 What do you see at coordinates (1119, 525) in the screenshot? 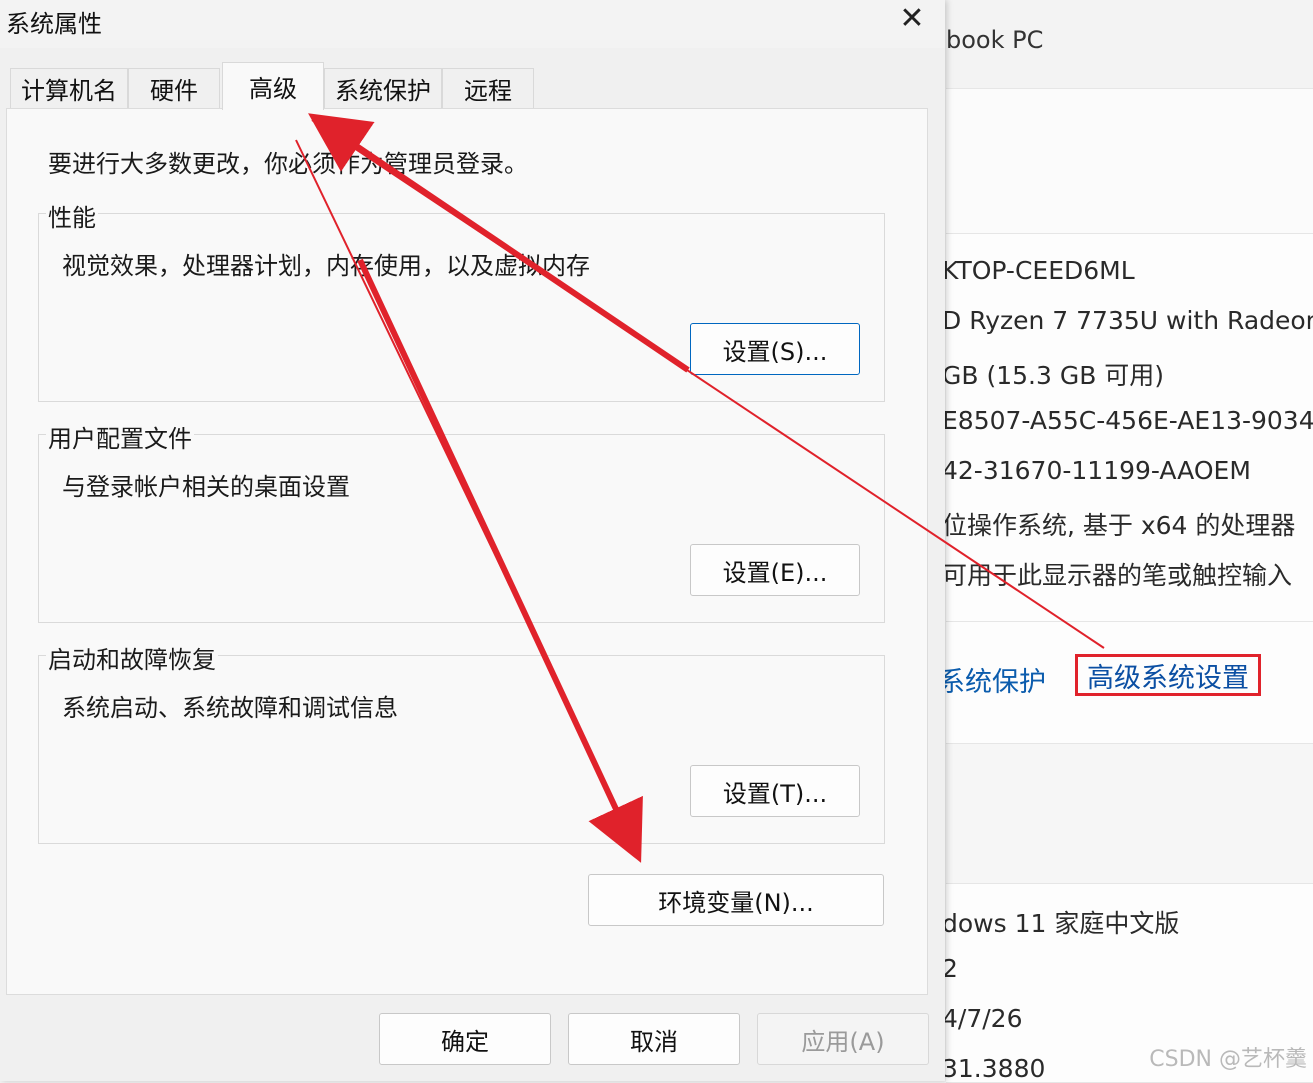
I see `spec-system-type: 位操作系统, 基于 x64 的处理器` at bounding box center [1119, 525].